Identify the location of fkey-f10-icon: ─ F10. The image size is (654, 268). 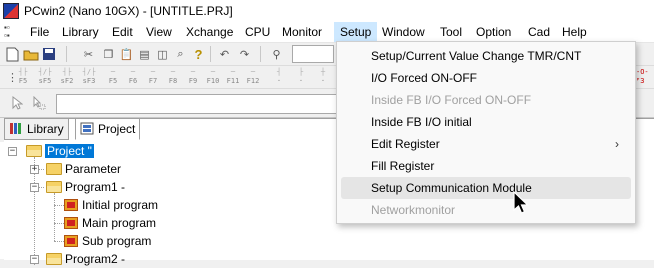
(213, 77).